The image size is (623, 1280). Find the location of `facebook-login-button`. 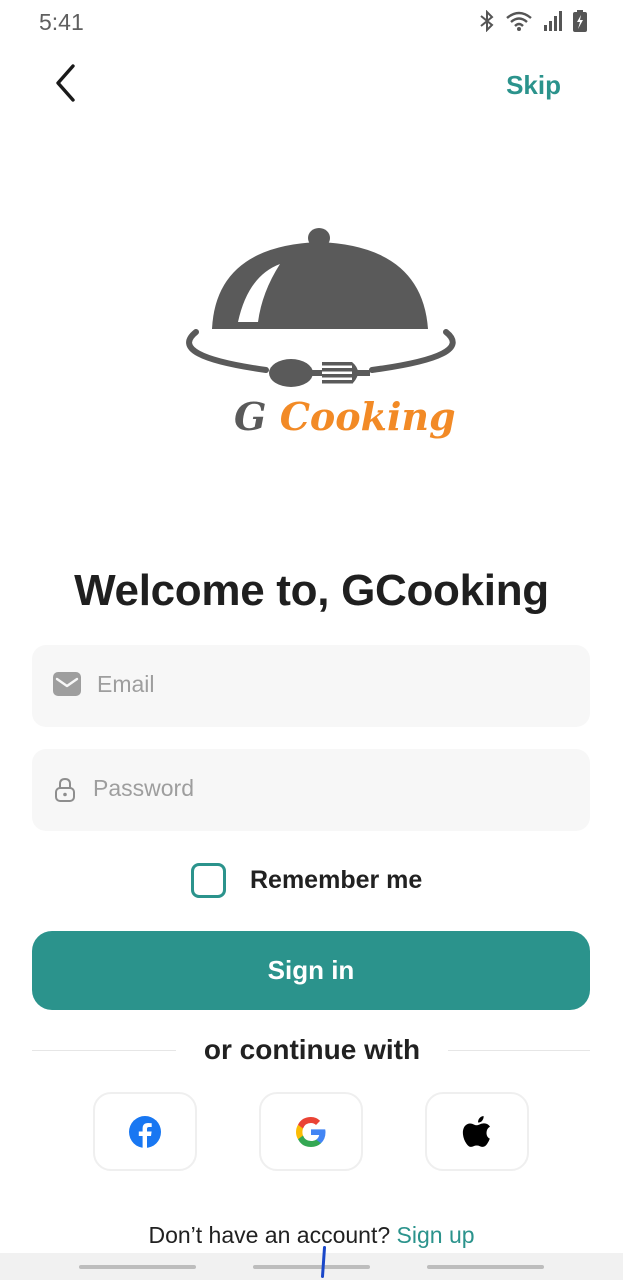

facebook-login-button is located at coordinates (145, 1131).